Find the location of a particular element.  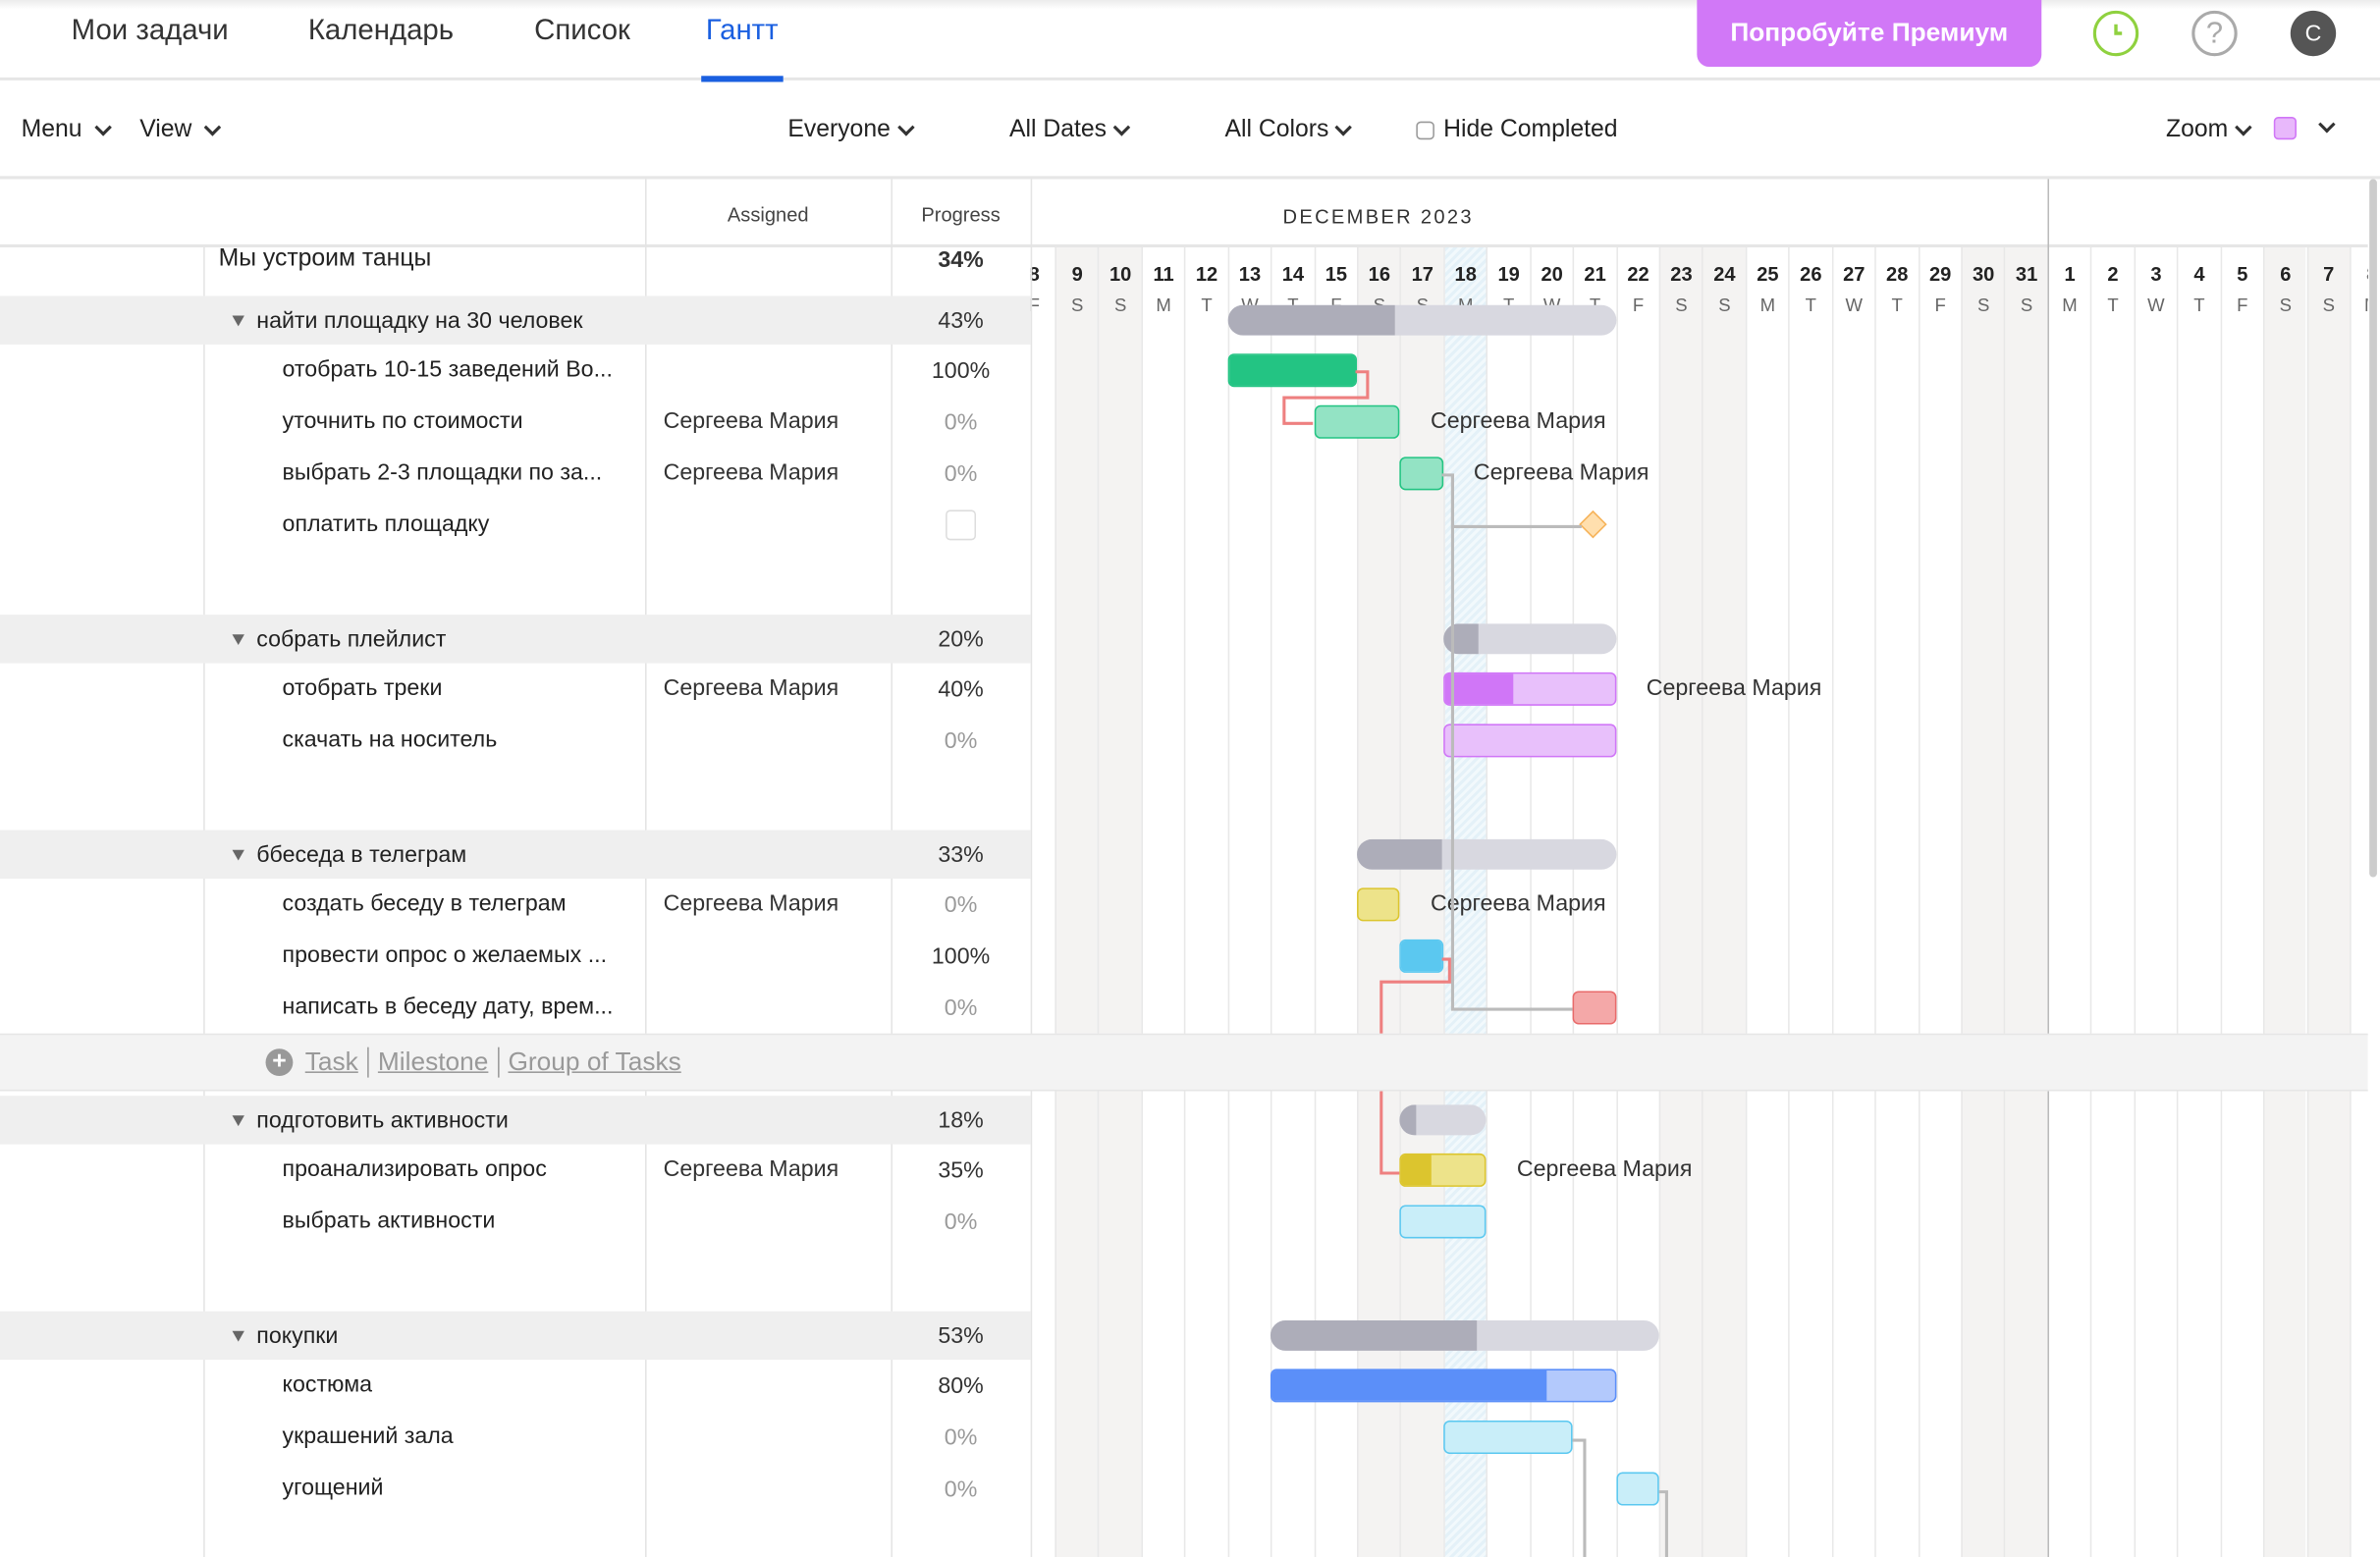

task-name: скачать на носитель is located at coordinates (461, 741).